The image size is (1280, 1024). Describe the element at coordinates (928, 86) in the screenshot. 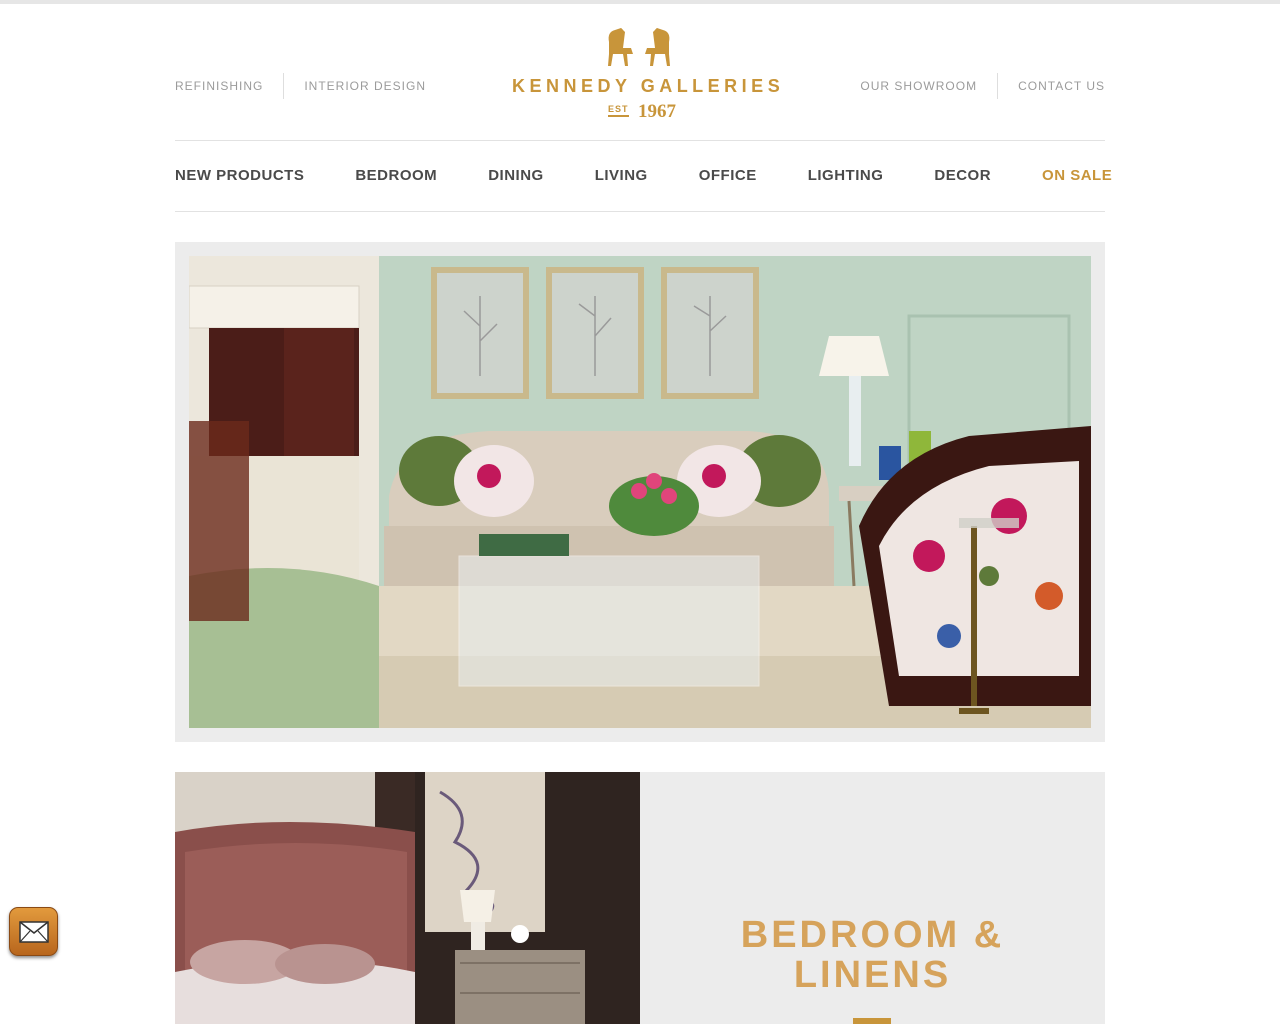

I see `our-showroom-link: OUR SHOWROOM` at that location.